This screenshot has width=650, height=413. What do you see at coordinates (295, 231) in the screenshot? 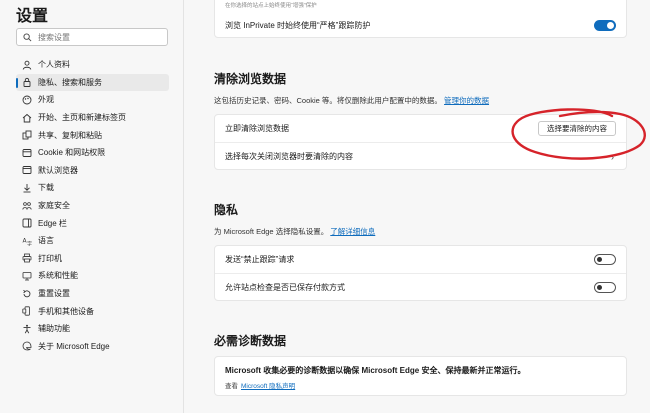
I see `privacy-desc: 为 Microsoft Edge 选择隐私设置。 了解详细信息` at bounding box center [295, 231].